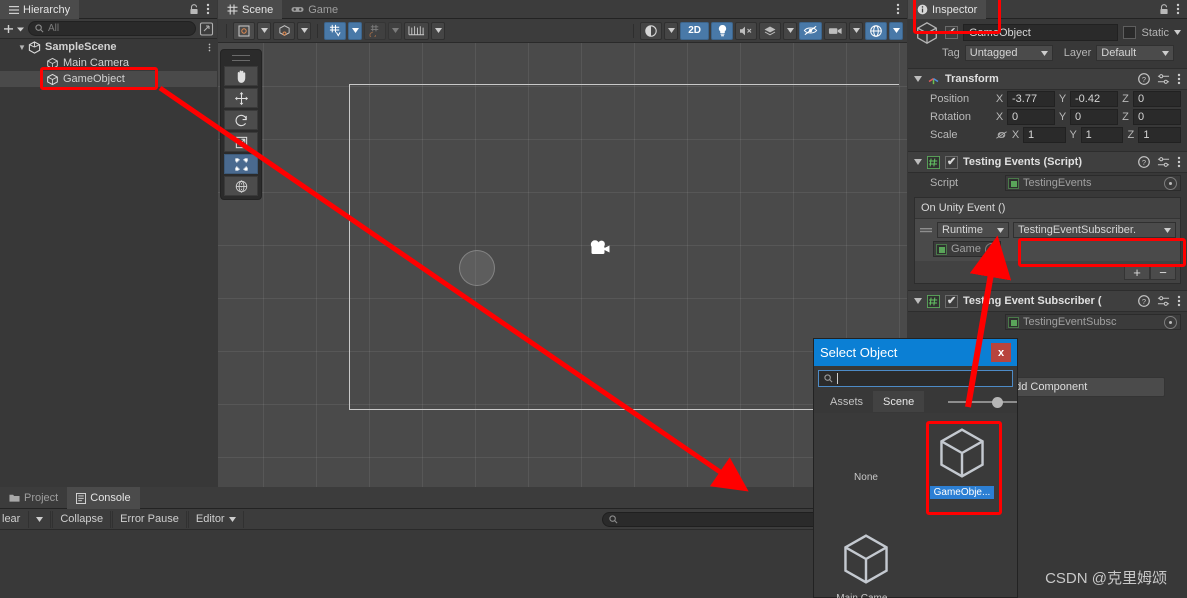 The width and height of the screenshot is (1187, 598). I want to click on position-z-field: 0, so click(1157, 99).